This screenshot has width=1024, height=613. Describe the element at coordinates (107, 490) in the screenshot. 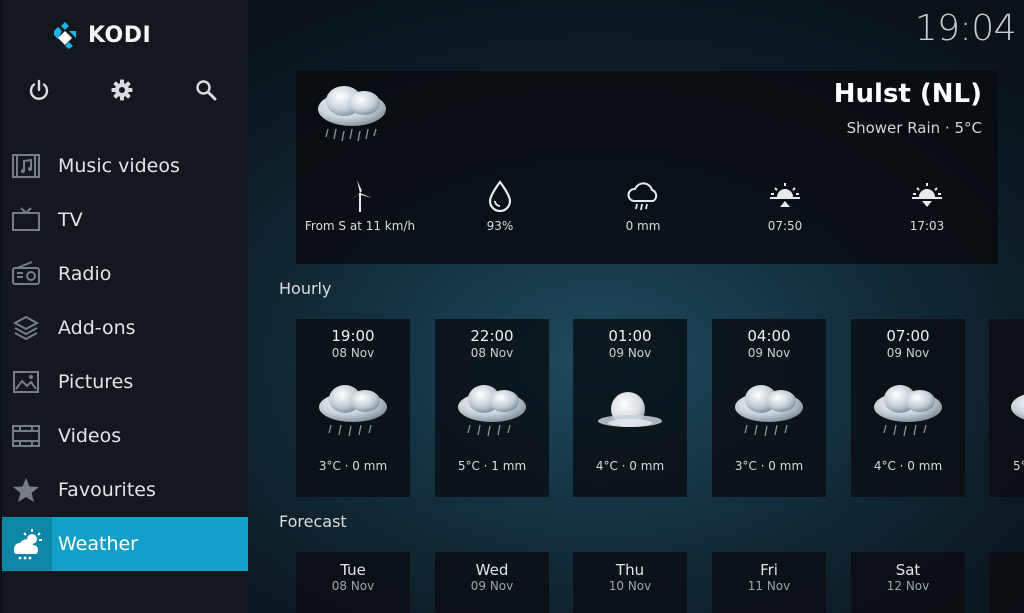

I see `sidebar-item-label: Favourites` at that location.